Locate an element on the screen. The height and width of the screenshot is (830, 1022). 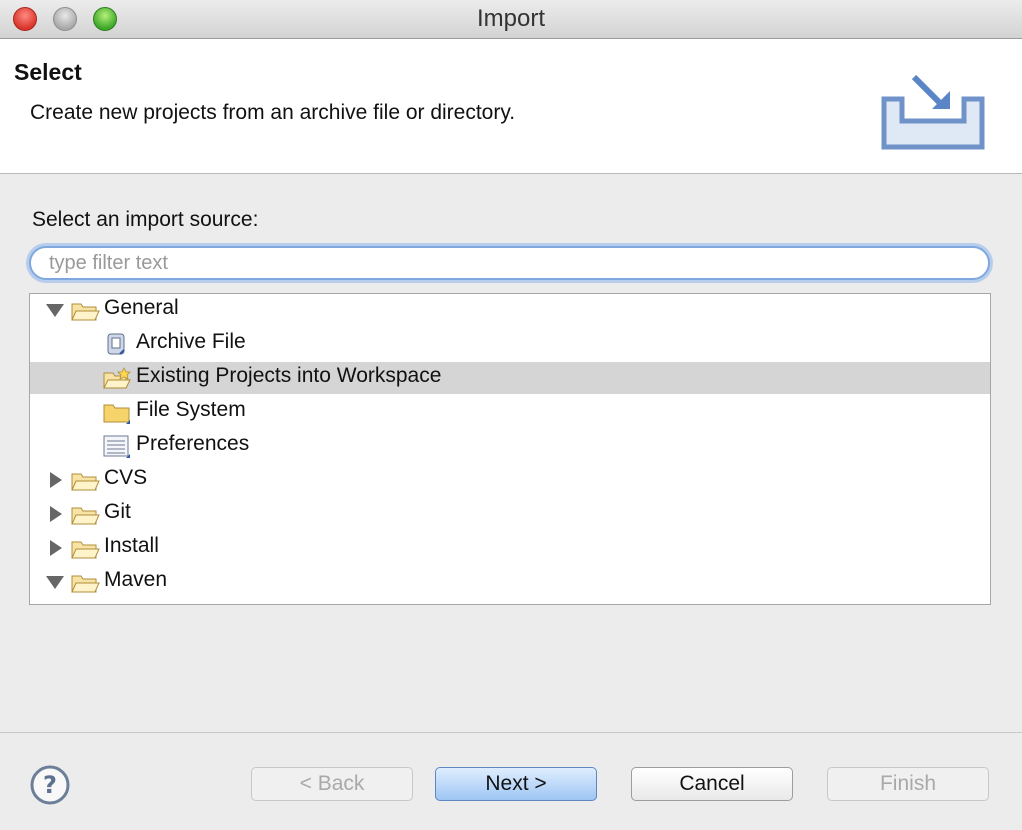
tree-item-archive-file: Archive File is located at coordinates (510, 344).